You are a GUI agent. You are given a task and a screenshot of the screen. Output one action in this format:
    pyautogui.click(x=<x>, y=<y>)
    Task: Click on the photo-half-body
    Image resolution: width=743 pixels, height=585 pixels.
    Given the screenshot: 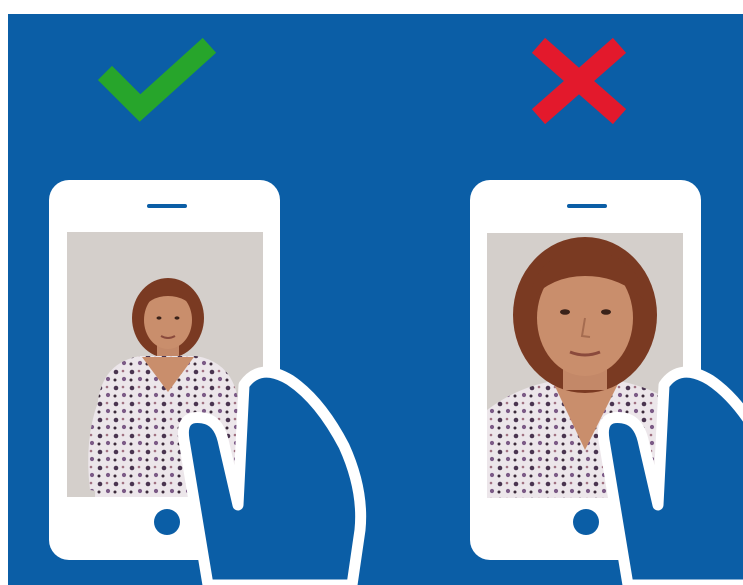 What is the action you would take?
    pyautogui.click(x=165, y=364)
    